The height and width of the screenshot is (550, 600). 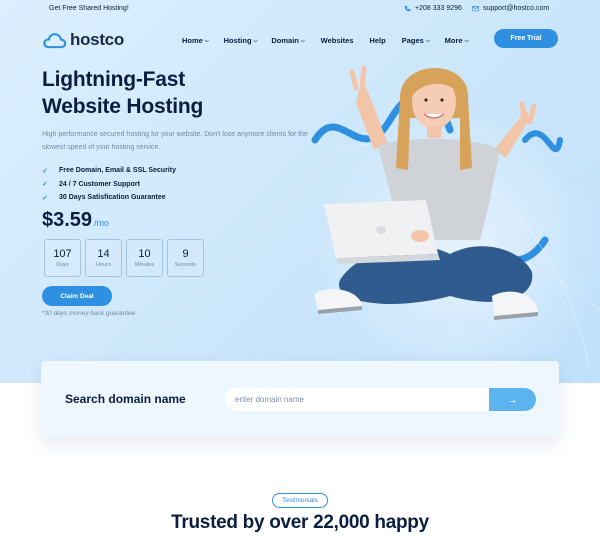 What do you see at coordinates (412, 40) in the screenshot?
I see `nav-label: Pages` at bounding box center [412, 40].